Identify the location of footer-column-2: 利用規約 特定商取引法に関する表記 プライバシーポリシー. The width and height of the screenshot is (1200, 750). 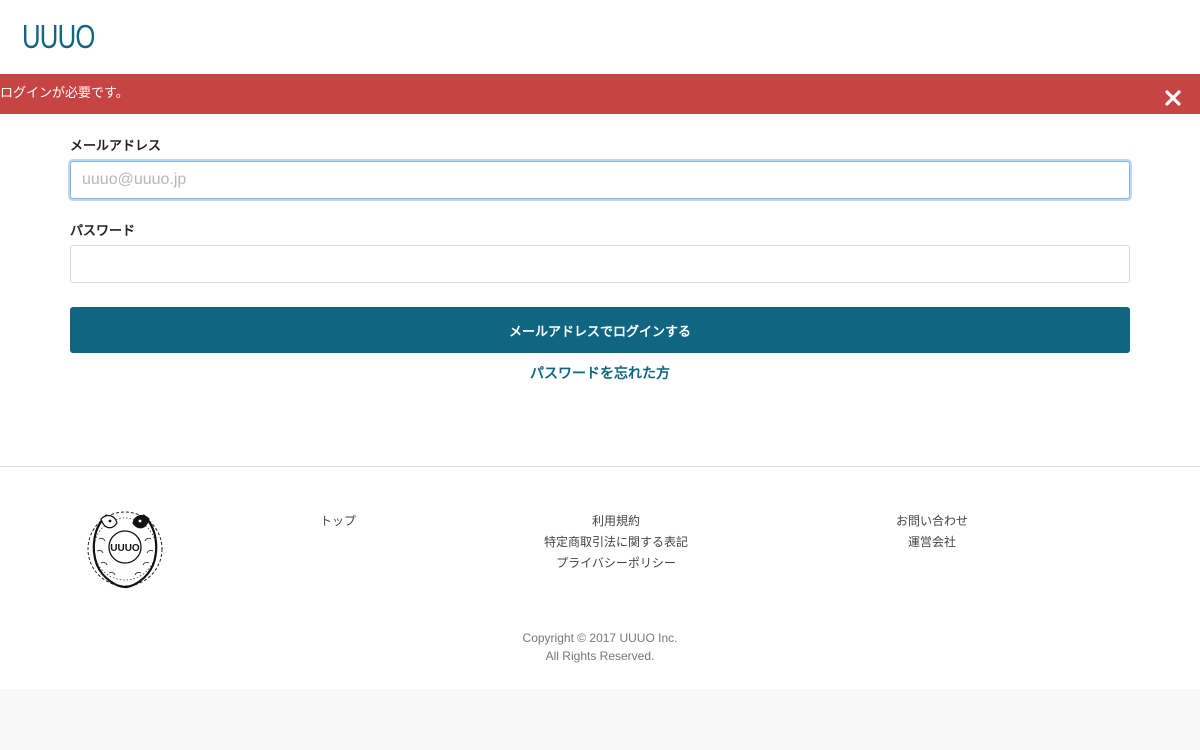
(616, 542).